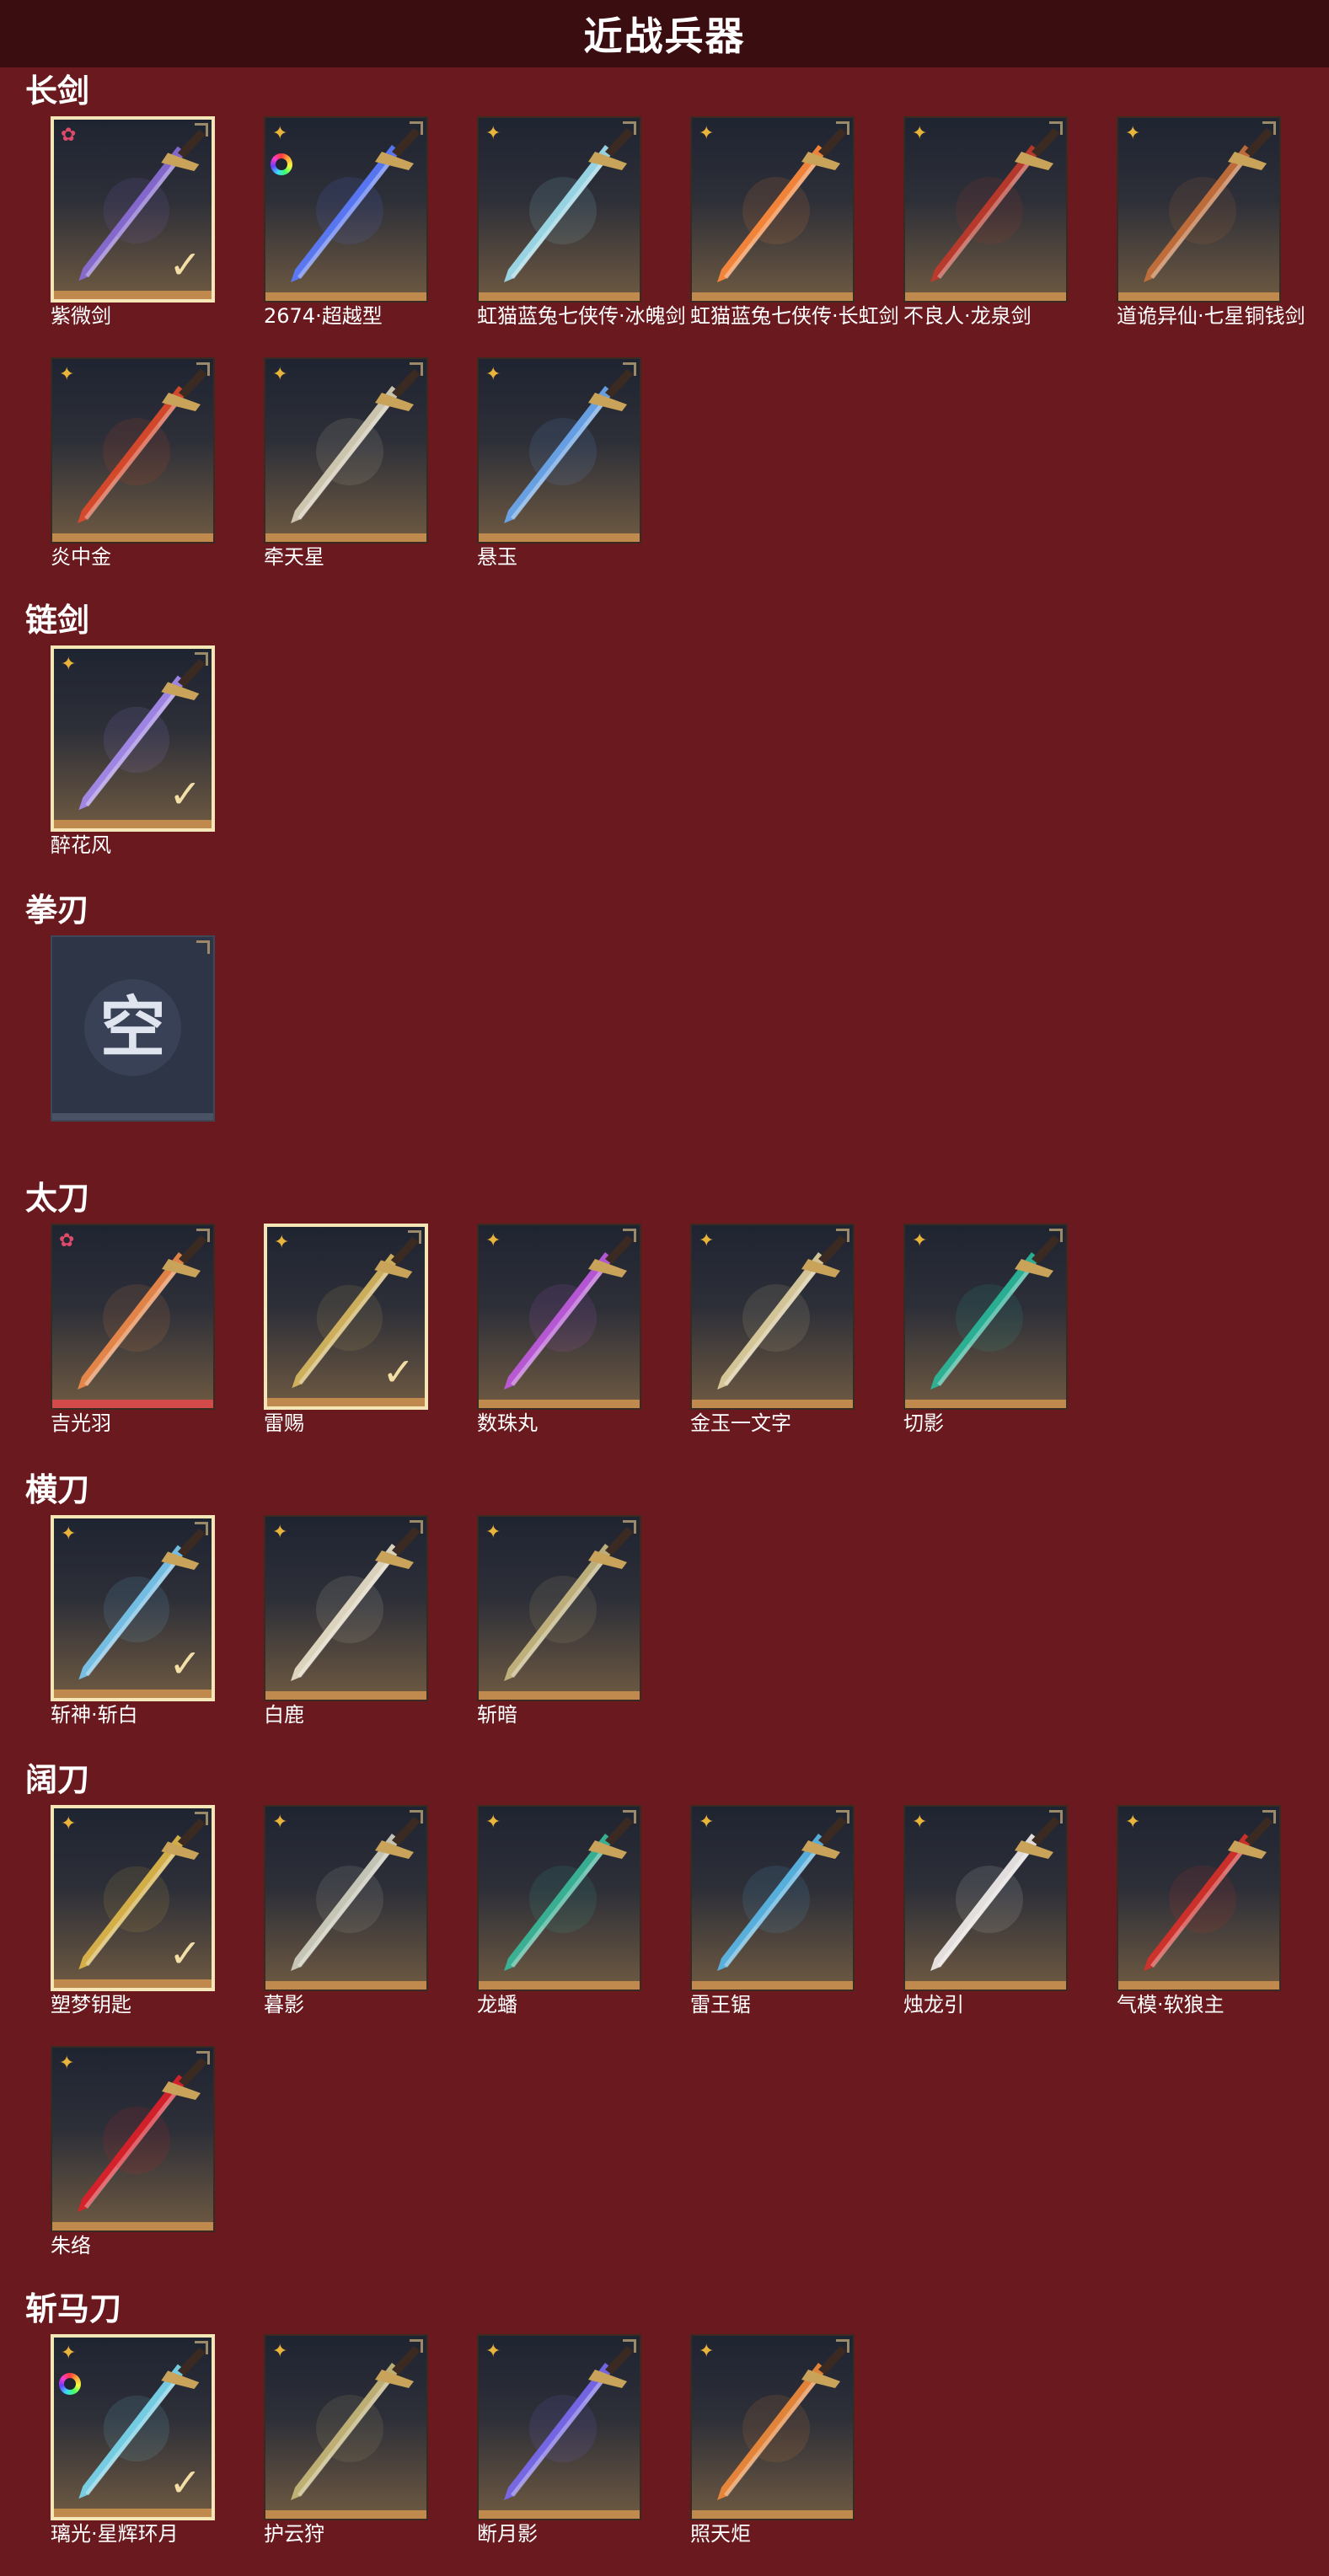 The height and width of the screenshot is (2576, 1329). I want to click on weapon-card: ✦ ✓ 斩神·斩白, so click(133, 1621).